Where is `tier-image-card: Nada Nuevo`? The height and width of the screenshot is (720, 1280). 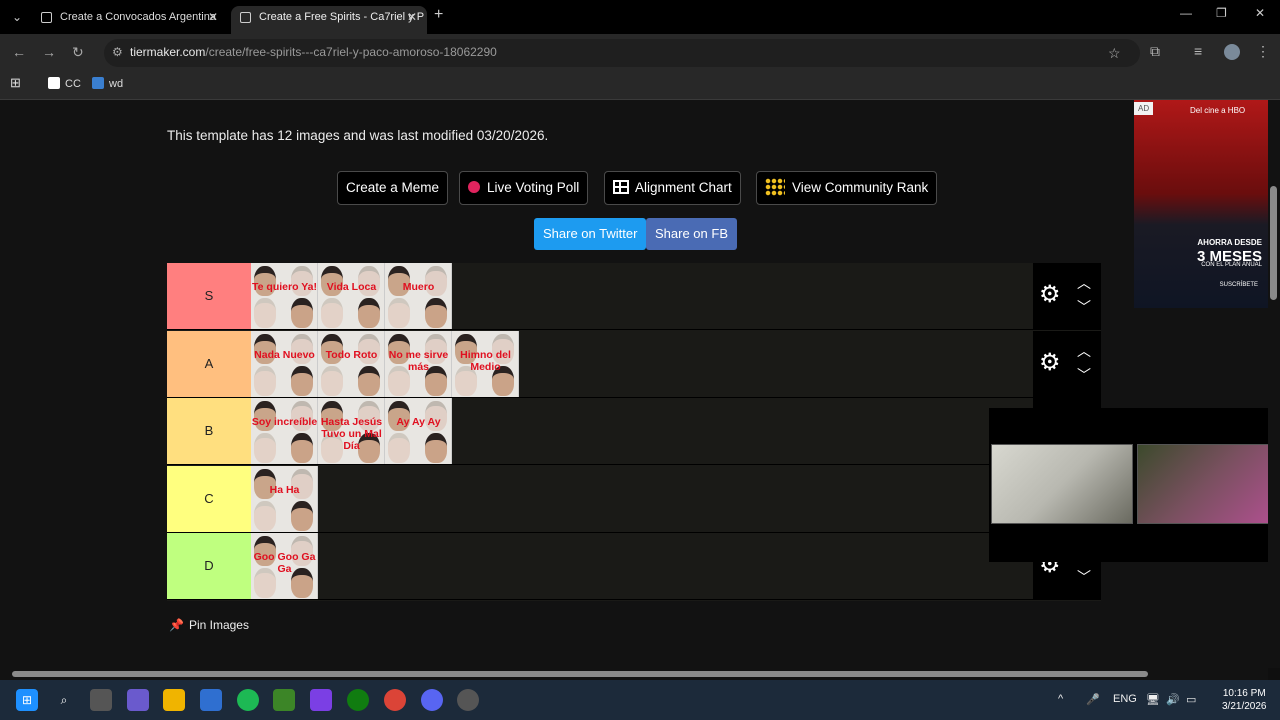 tier-image-card: Nada Nuevo is located at coordinates (284, 363).